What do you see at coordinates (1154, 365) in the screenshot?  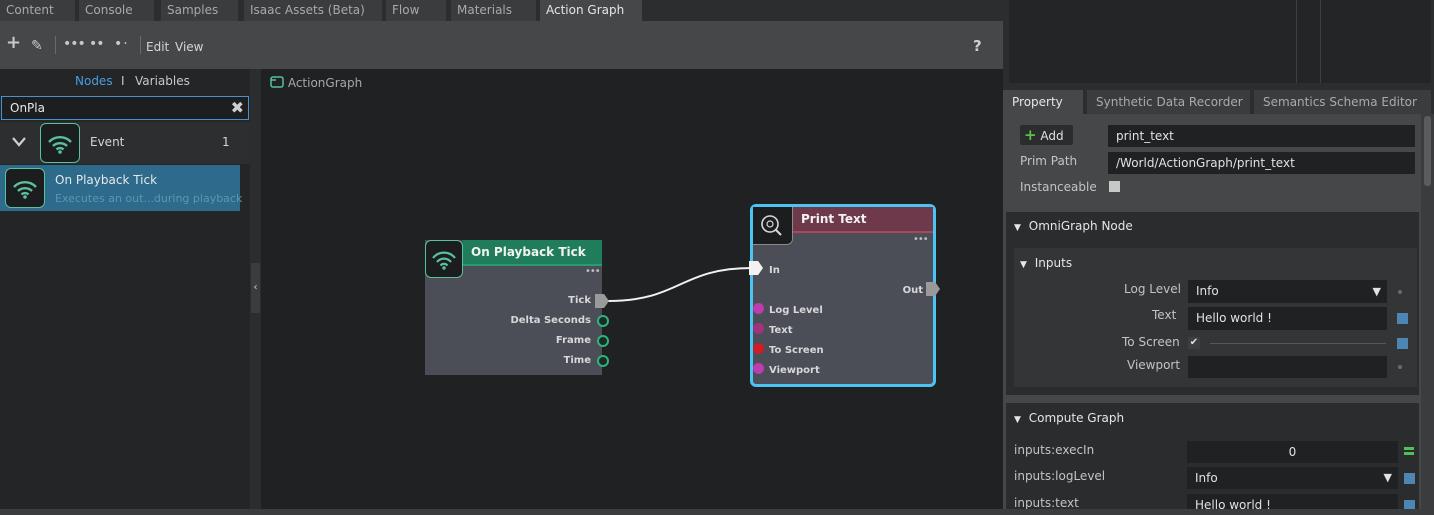 I see `viewport-label: Viewport` at bounding box center [1154, 365].